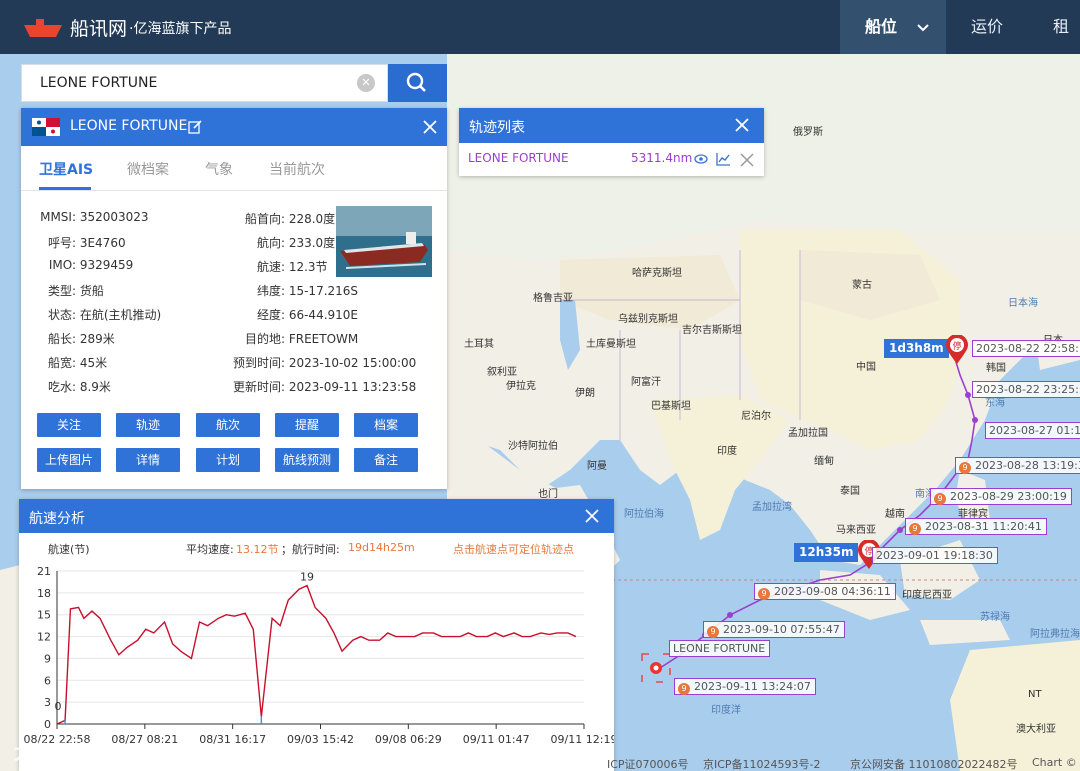  What do you see at coordinates (1032, 430) in the screenshot?
I see `track-point-label: 2023-08-27 01:18` at bounding box center [1032, 430].